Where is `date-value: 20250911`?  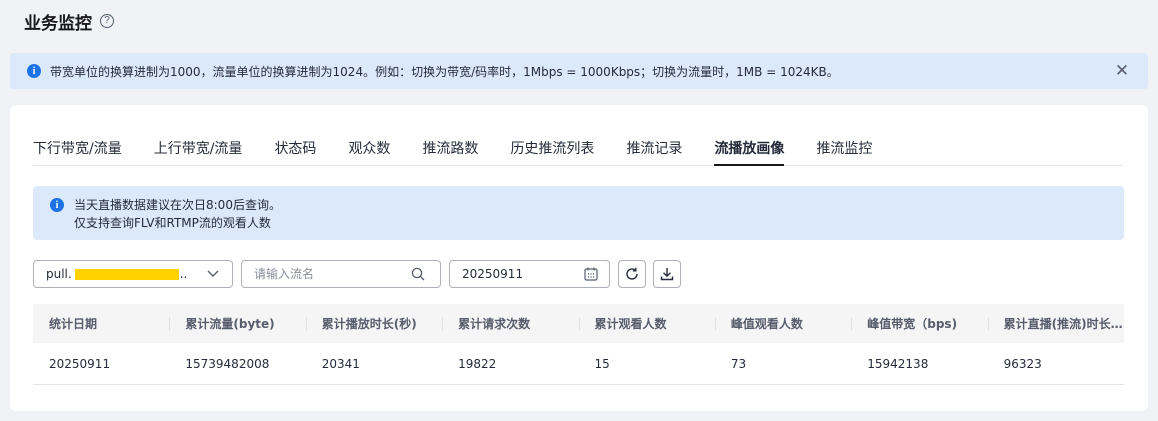
date-value: 20250911 is located at coordinates (493, 274).